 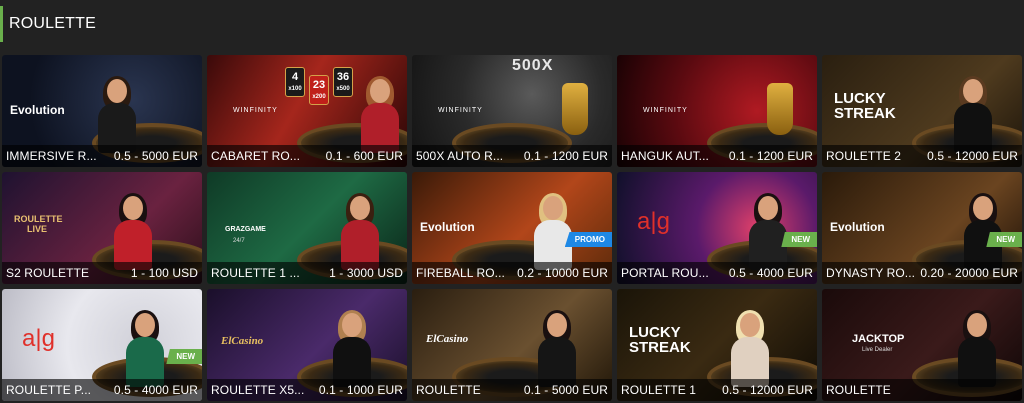 What do you see at coordinates (295, 89) in the screenshot?
I see `number-card-multiplier: x100` at bounding box center [295, 89].